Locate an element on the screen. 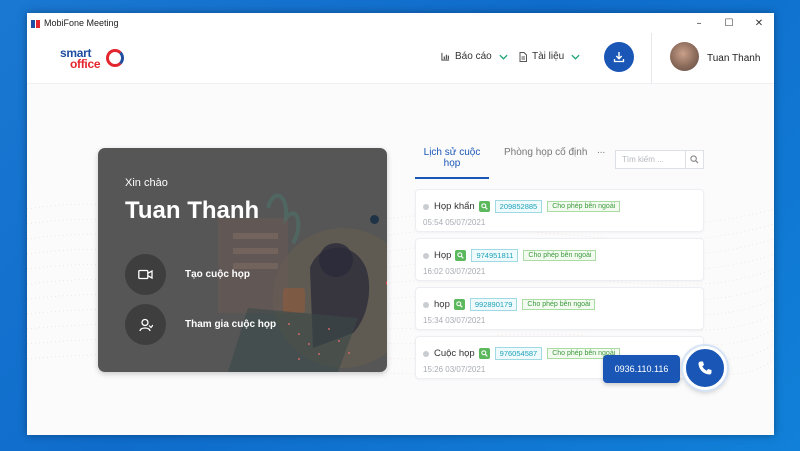  meeting-id-badge: 209852885 is located at coordinates (518, 206).